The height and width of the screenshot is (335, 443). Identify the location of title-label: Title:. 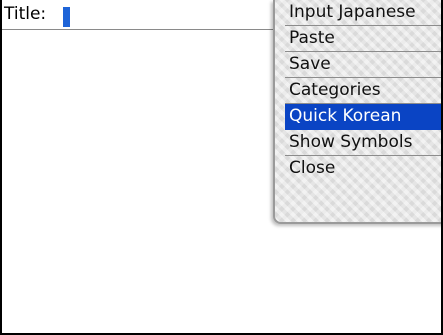
(25, 14).